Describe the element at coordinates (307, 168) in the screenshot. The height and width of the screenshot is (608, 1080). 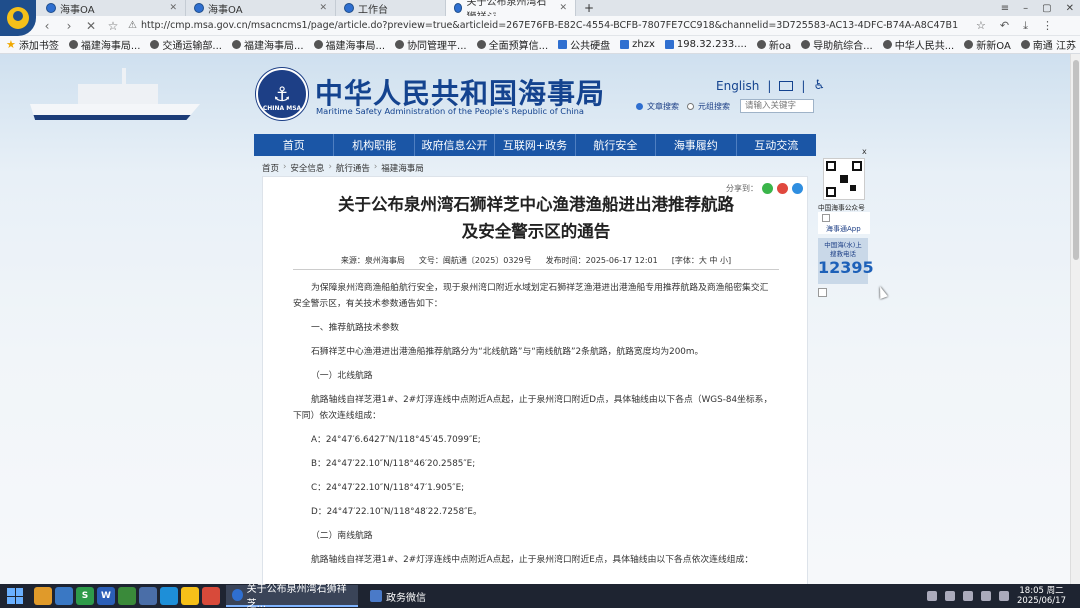
I see `breadcrumb-safety: 安全信息` at that location.